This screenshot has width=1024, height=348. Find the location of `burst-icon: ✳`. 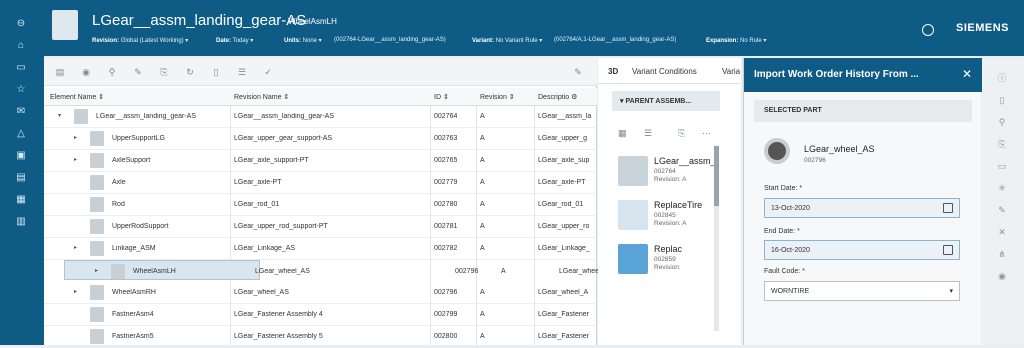

burst-icon: ✳ is located at coordinates (1002, 188).